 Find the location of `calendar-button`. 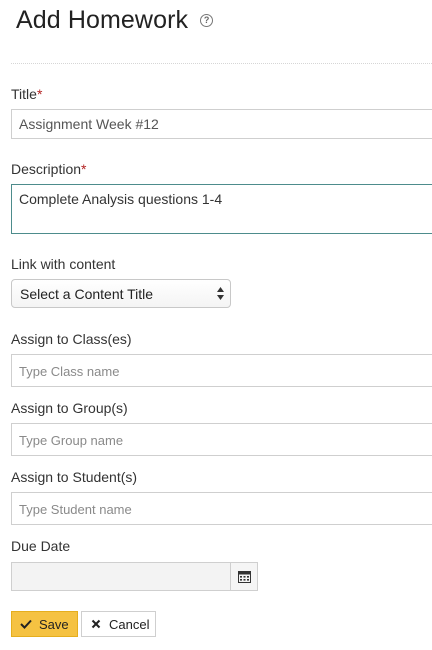

calendar-button is located at coordinates (244, 576).